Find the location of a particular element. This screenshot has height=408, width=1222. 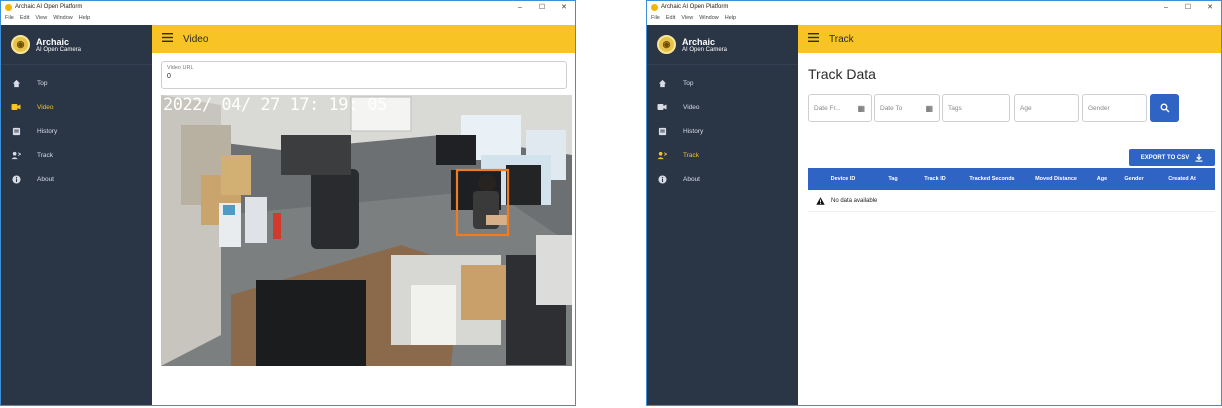

track-person-icon is located at coordinates (16, 155).